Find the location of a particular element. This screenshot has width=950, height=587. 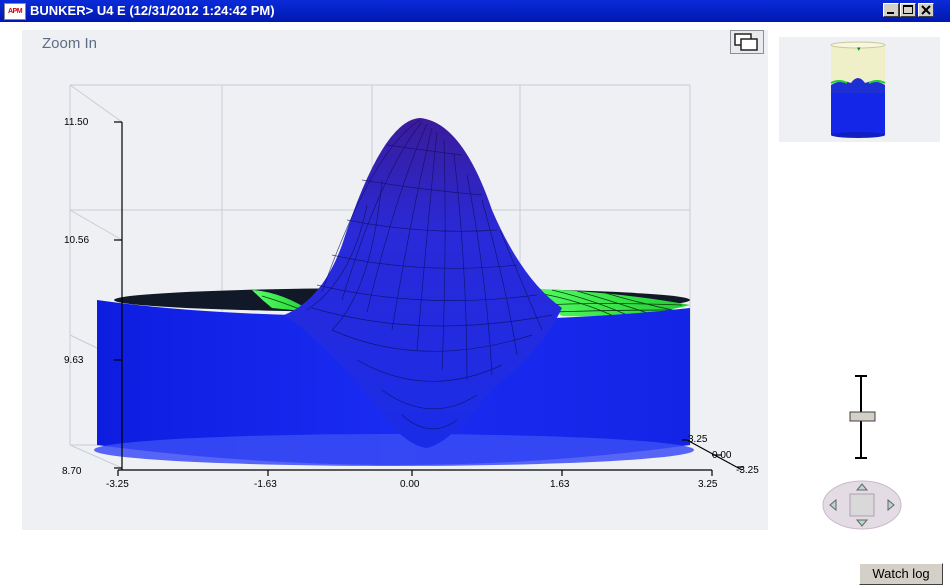

x-tick-label: -1.63 is located at coordinates (265, 484).